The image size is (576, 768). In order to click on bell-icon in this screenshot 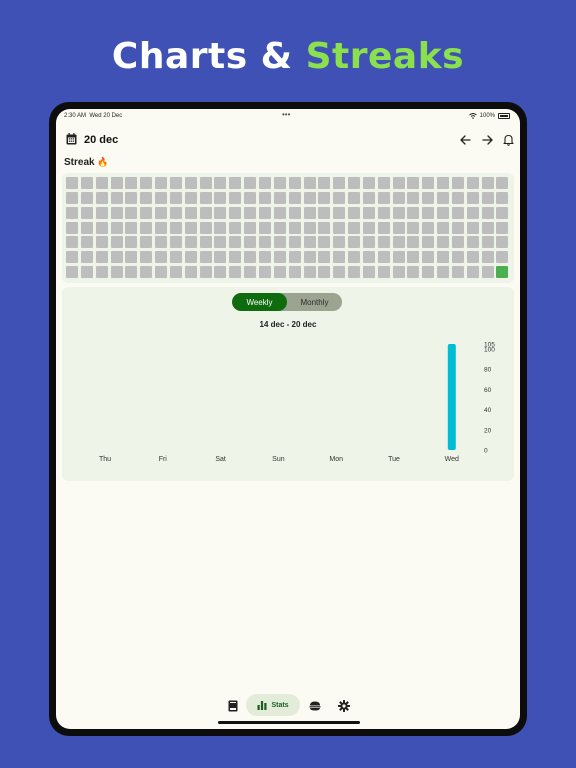, I will do `click(508, 140)`.